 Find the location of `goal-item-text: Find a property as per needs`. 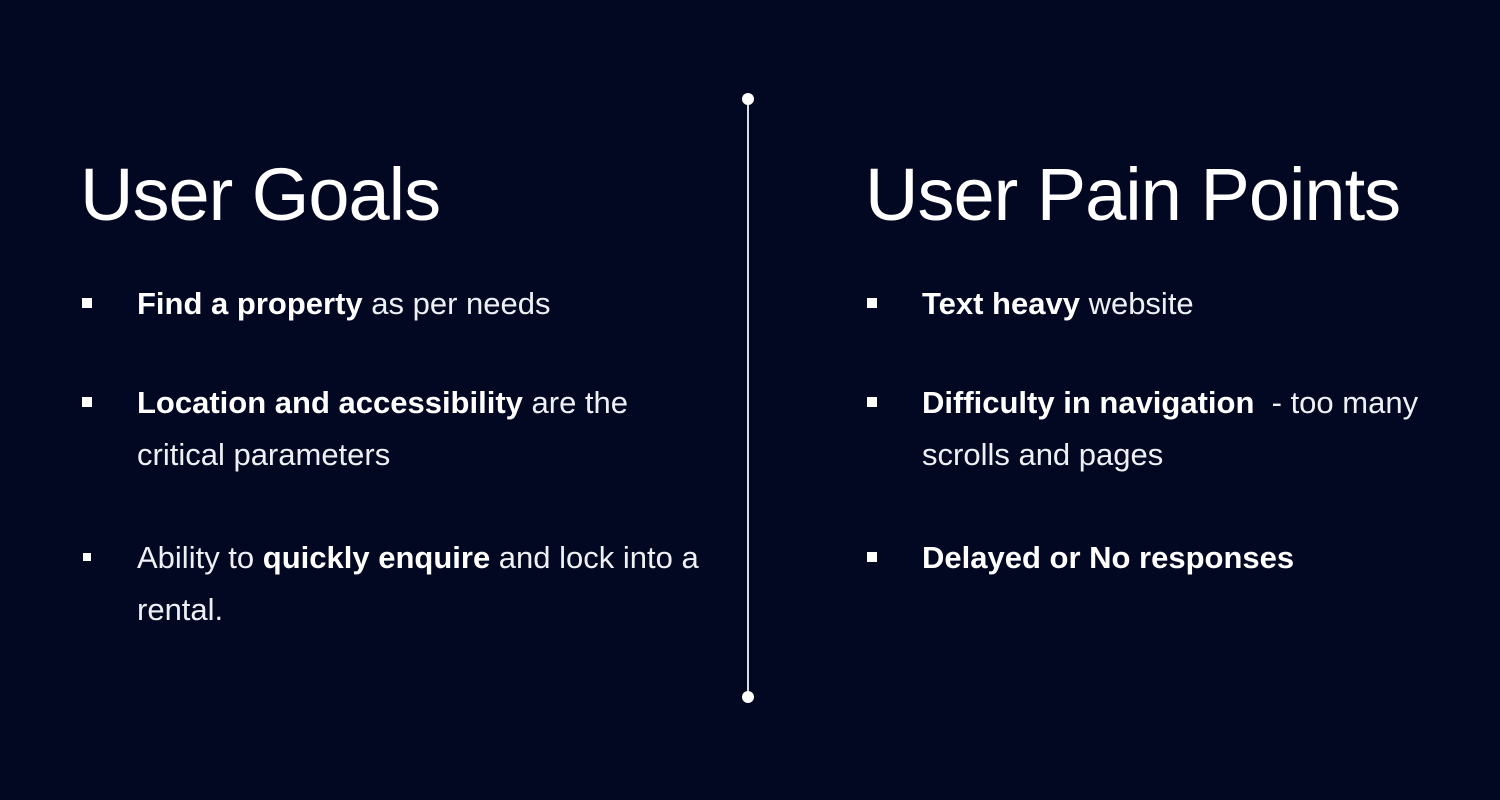

goal-item-text: Find a property as per needs is located at coordinates (418, 304).